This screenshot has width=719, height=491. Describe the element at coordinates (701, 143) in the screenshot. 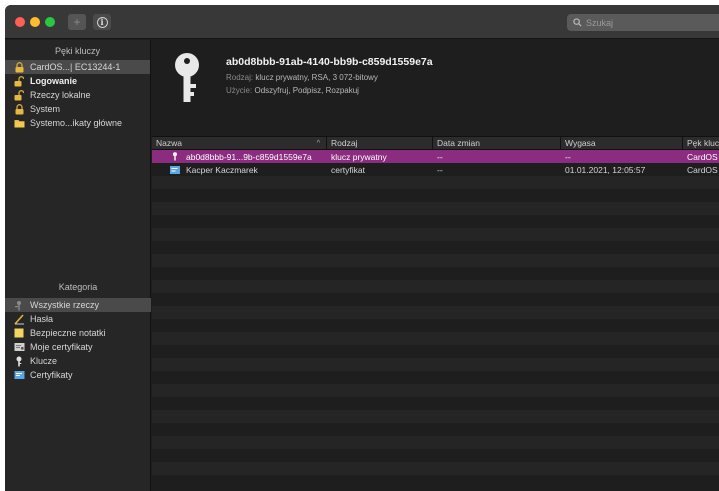

I see `column-header-keychain: Pęk klucz` at that location.